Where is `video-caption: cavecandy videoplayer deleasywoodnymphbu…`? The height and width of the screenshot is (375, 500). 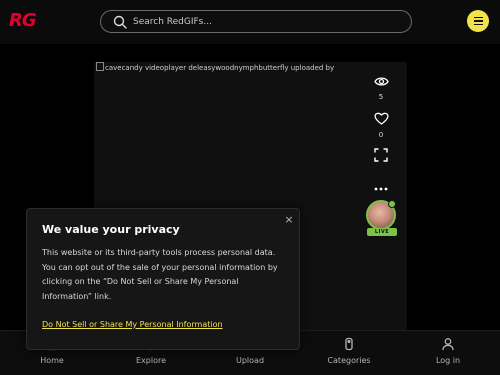 video-caption: cavecandy videoplayer deleasywoodnymphbu… is located at coordinates (241, 67).